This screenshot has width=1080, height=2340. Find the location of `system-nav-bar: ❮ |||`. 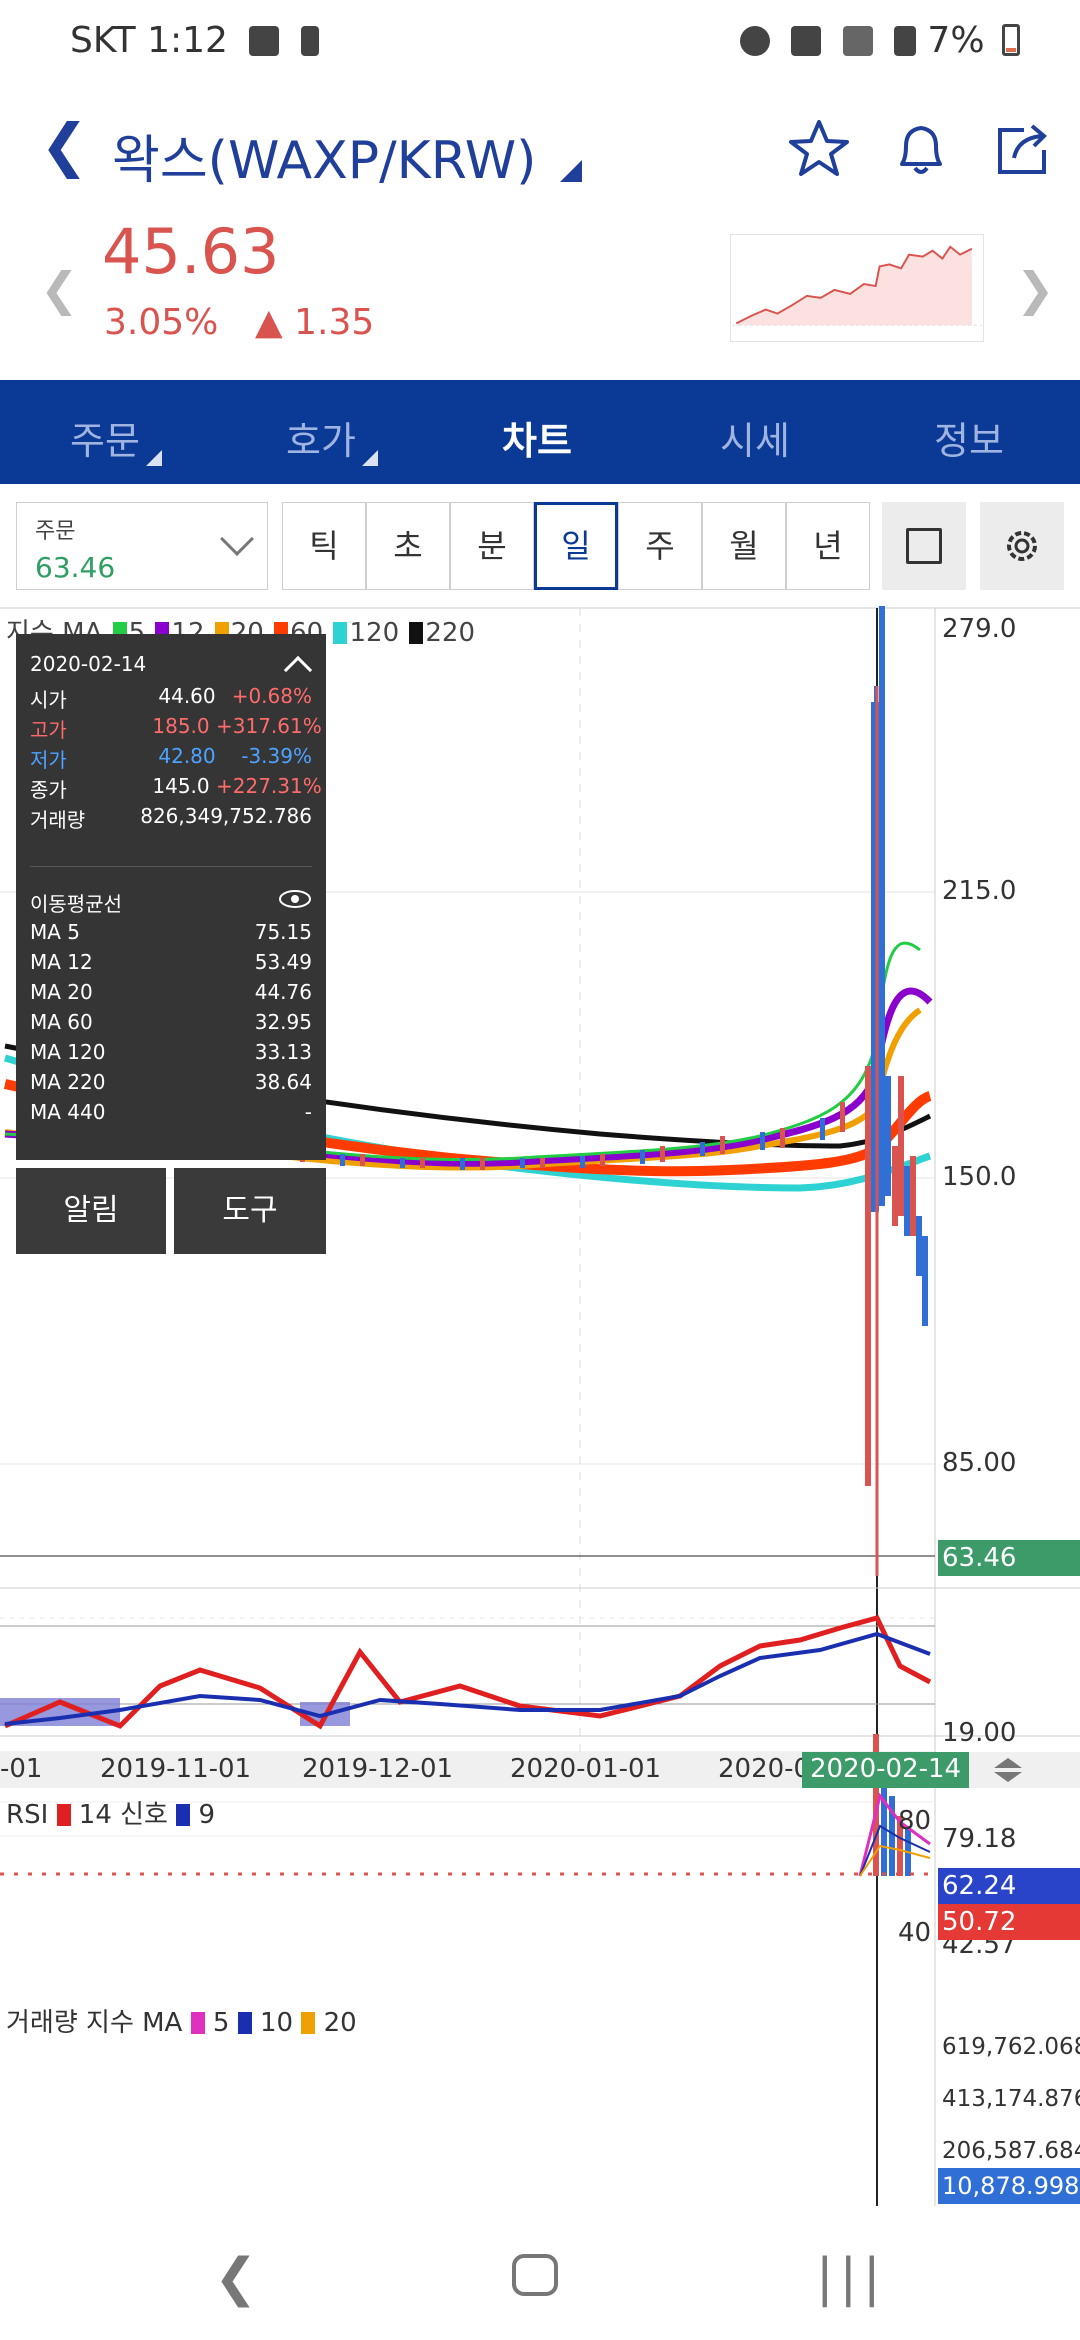

system-nav-bar: ❮ ||| is located at coordinates (540, 2273).